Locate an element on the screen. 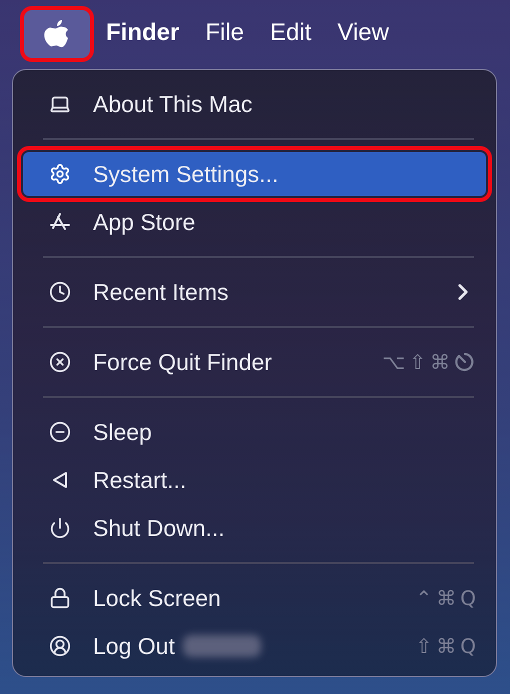 This screenshot has width=510, height=694. menu-item: About This Mac is located at coordinates (254, 104).